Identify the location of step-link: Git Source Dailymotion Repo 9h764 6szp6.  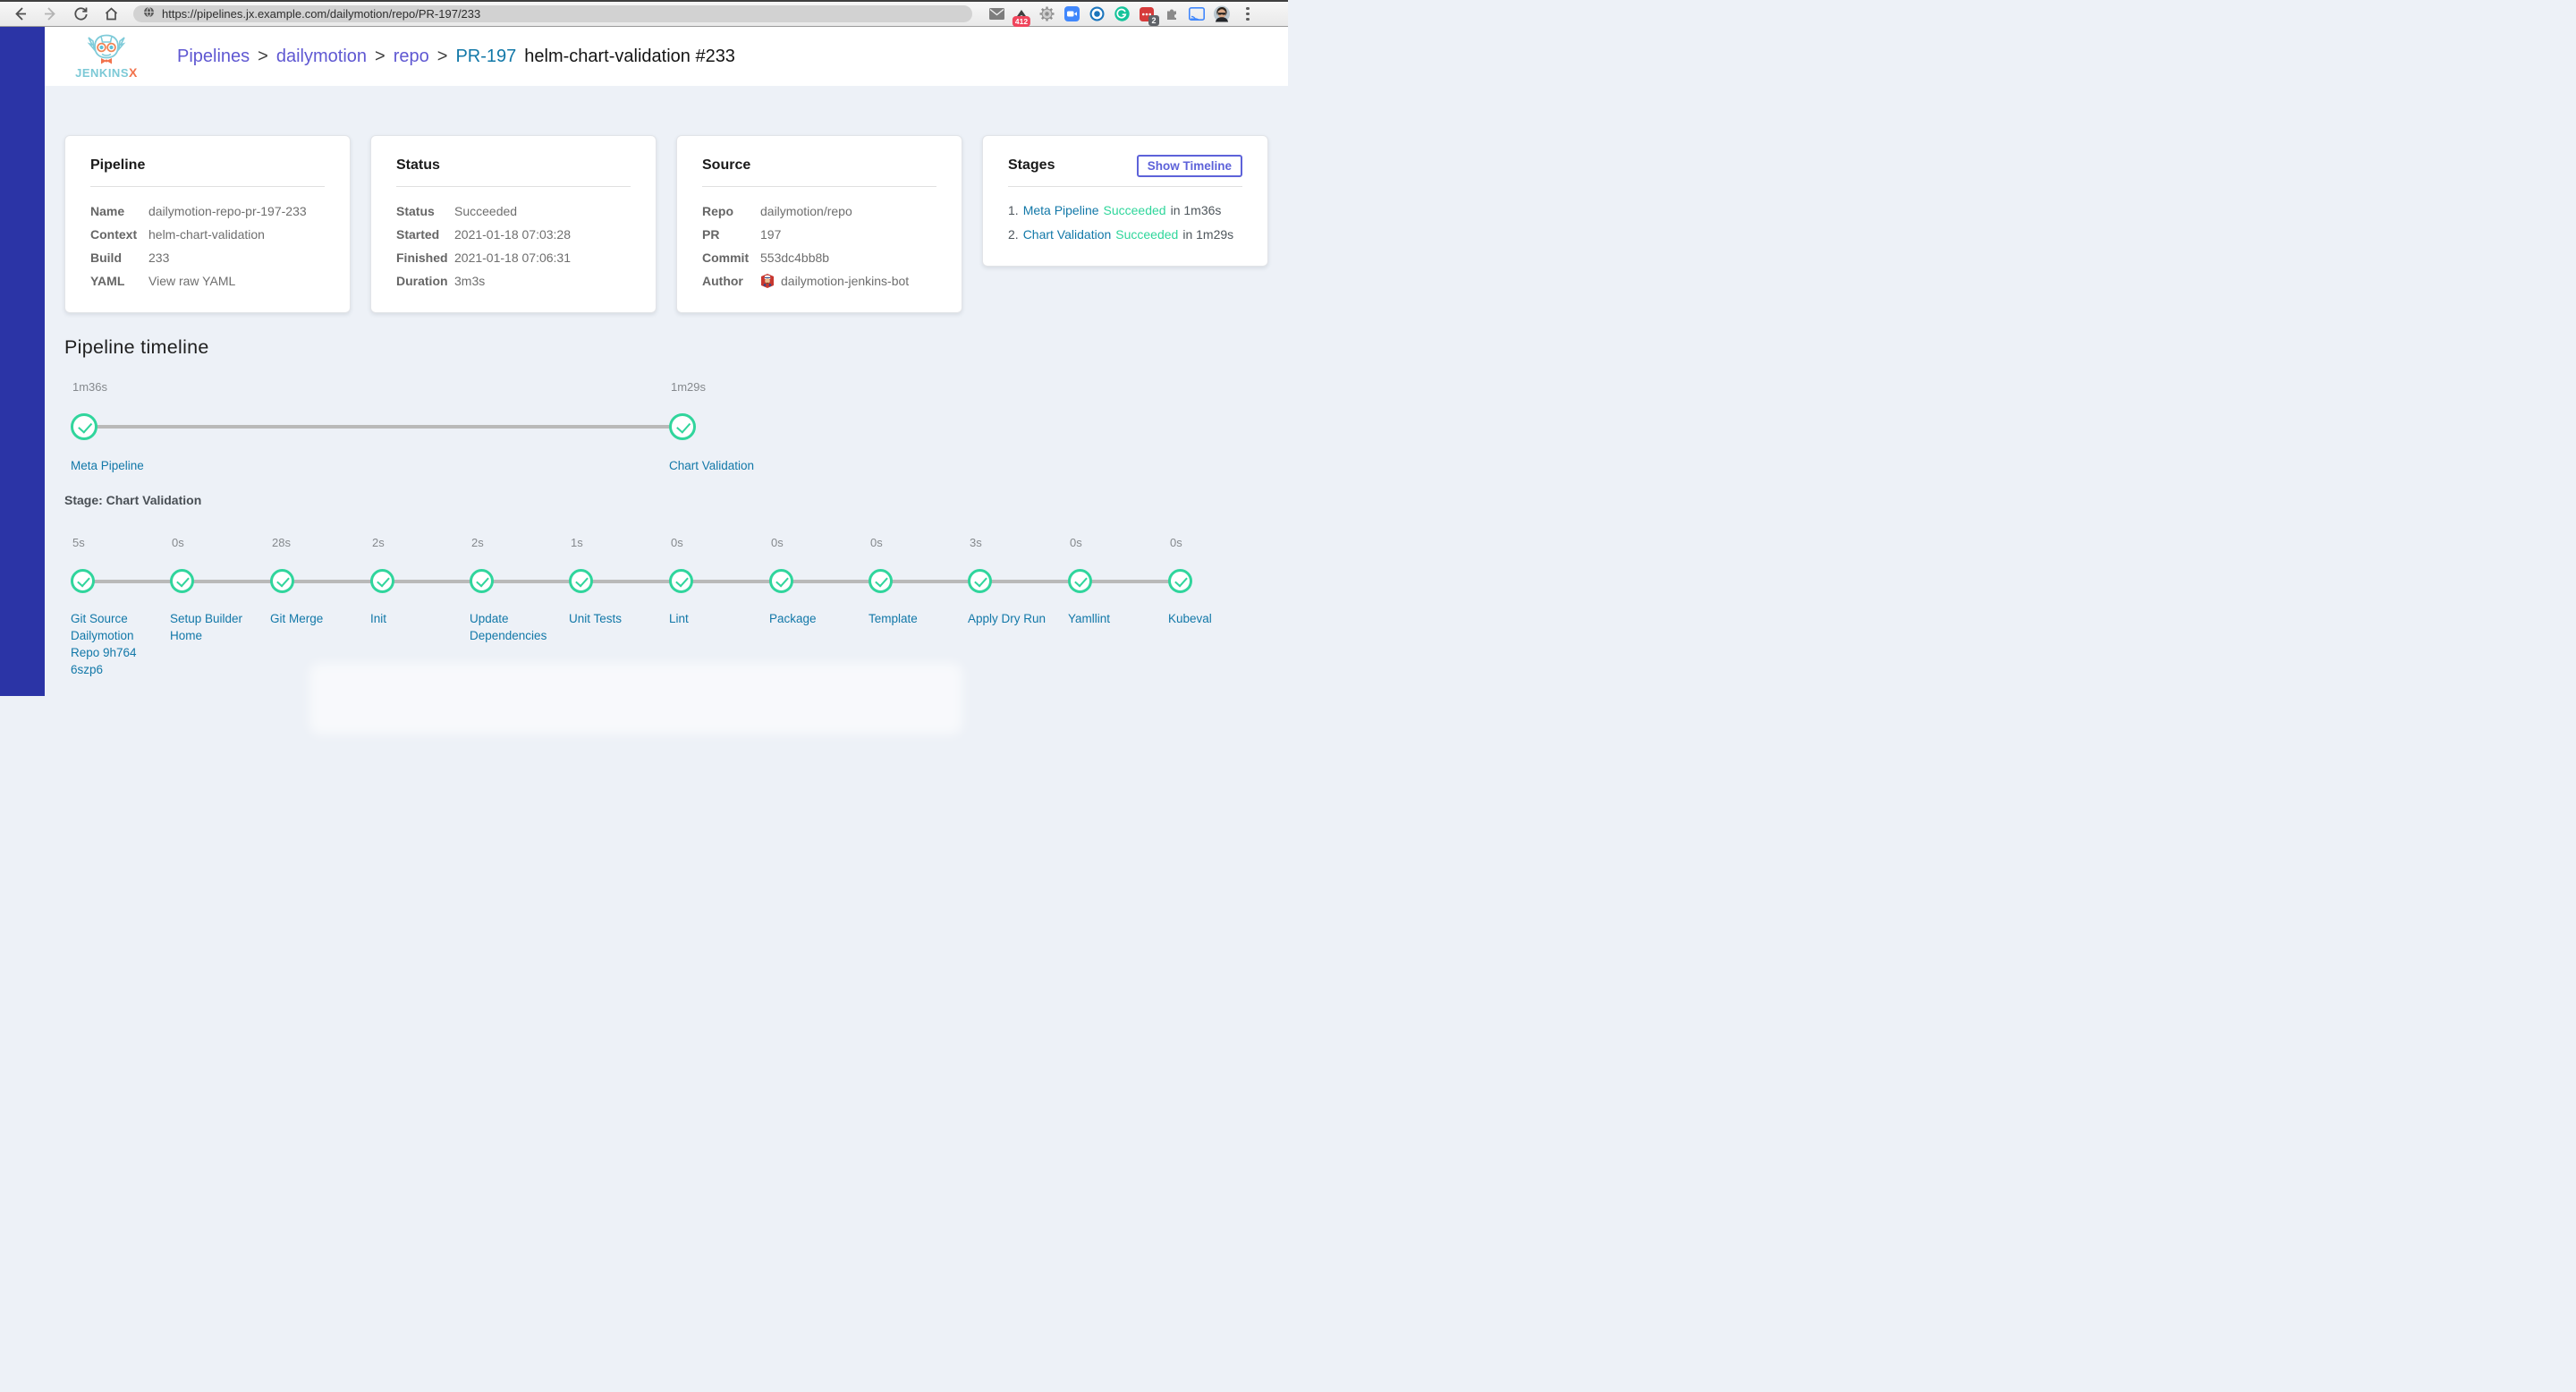
(117, 644).